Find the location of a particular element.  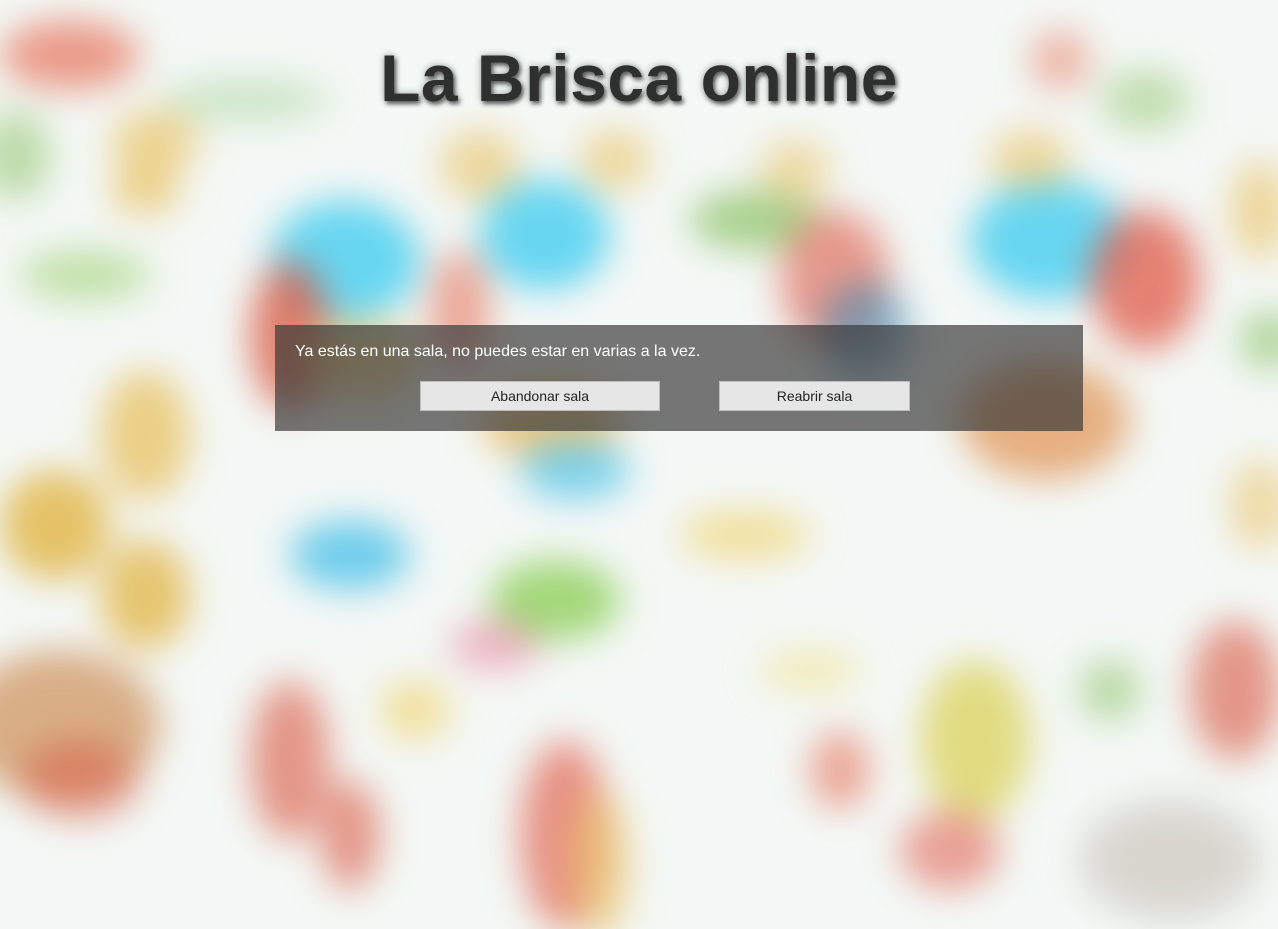

leave-room-button: Abandonar sala is located at coordinates (540, 396).